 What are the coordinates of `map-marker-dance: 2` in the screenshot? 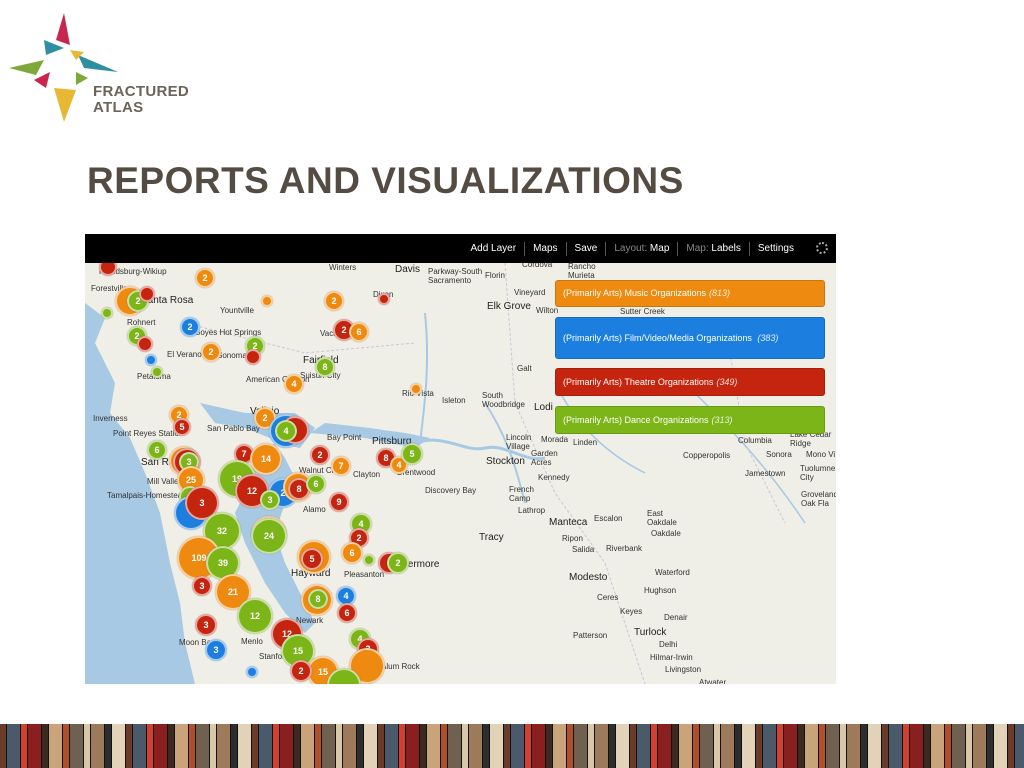 It's located at (398, 563).